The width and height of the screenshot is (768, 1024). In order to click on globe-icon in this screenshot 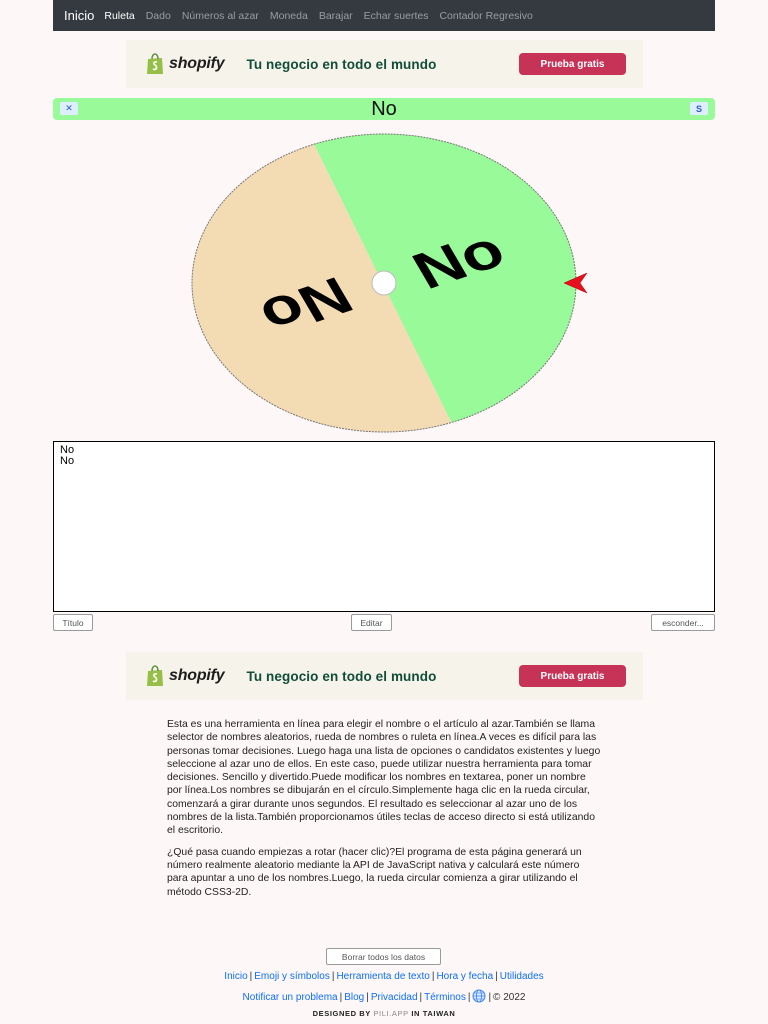, I will do `click(479, 996)`.